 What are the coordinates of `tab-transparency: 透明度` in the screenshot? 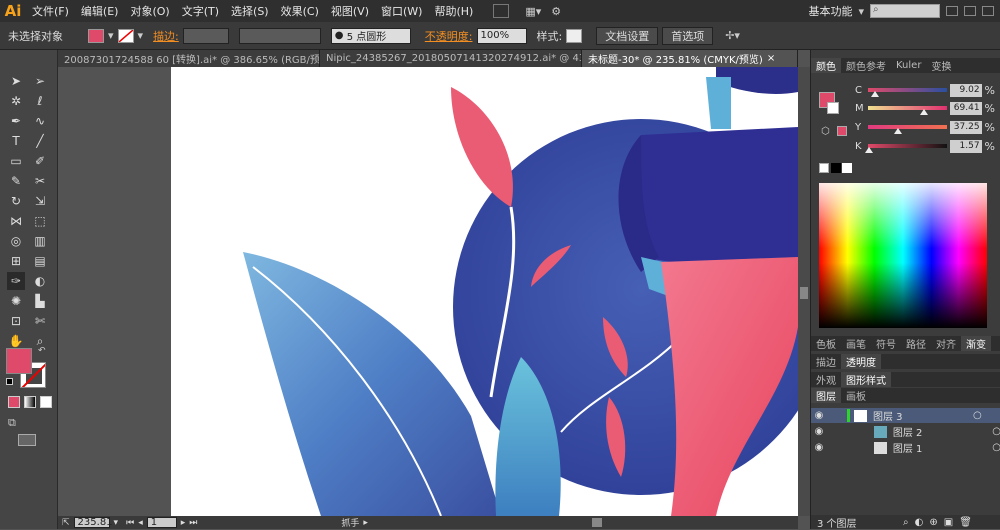 It's located at (861, 361).